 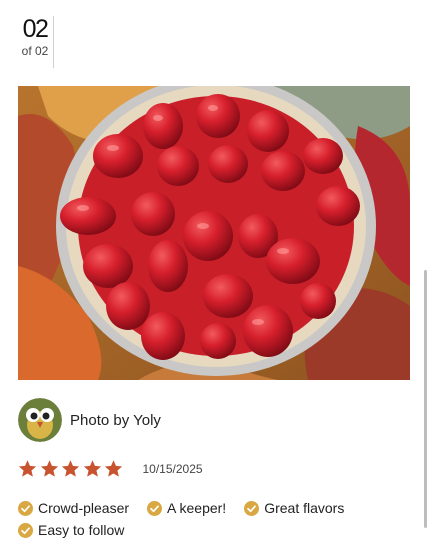 What do you see at coordinates (304, 508) in the screenshot?
I see `review-tag-label: Great flavors` at bounding box center [304, 508].